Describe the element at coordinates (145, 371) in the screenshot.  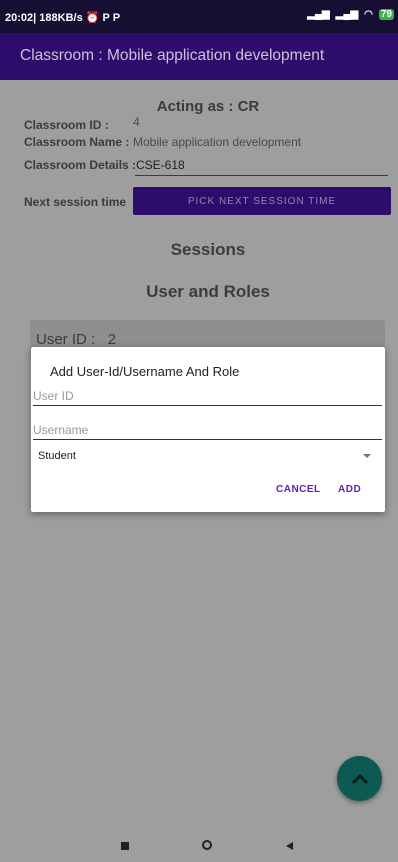
I see `dialog-title: Add User-Id/Username And Role` at that location.